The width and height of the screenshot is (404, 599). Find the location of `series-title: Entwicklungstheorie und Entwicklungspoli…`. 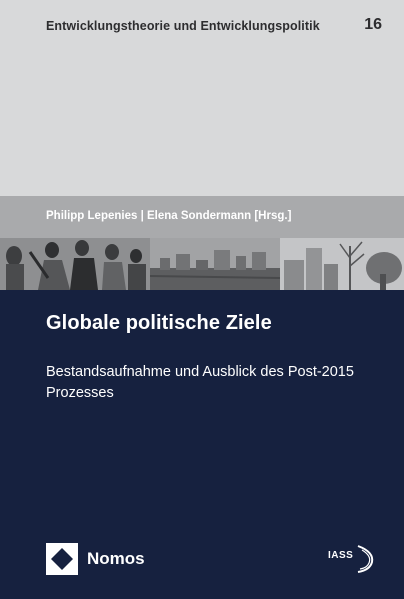

series-title: Entwicklungstheorie und Entwicklungspoli… is located at coordinates (183, 26).